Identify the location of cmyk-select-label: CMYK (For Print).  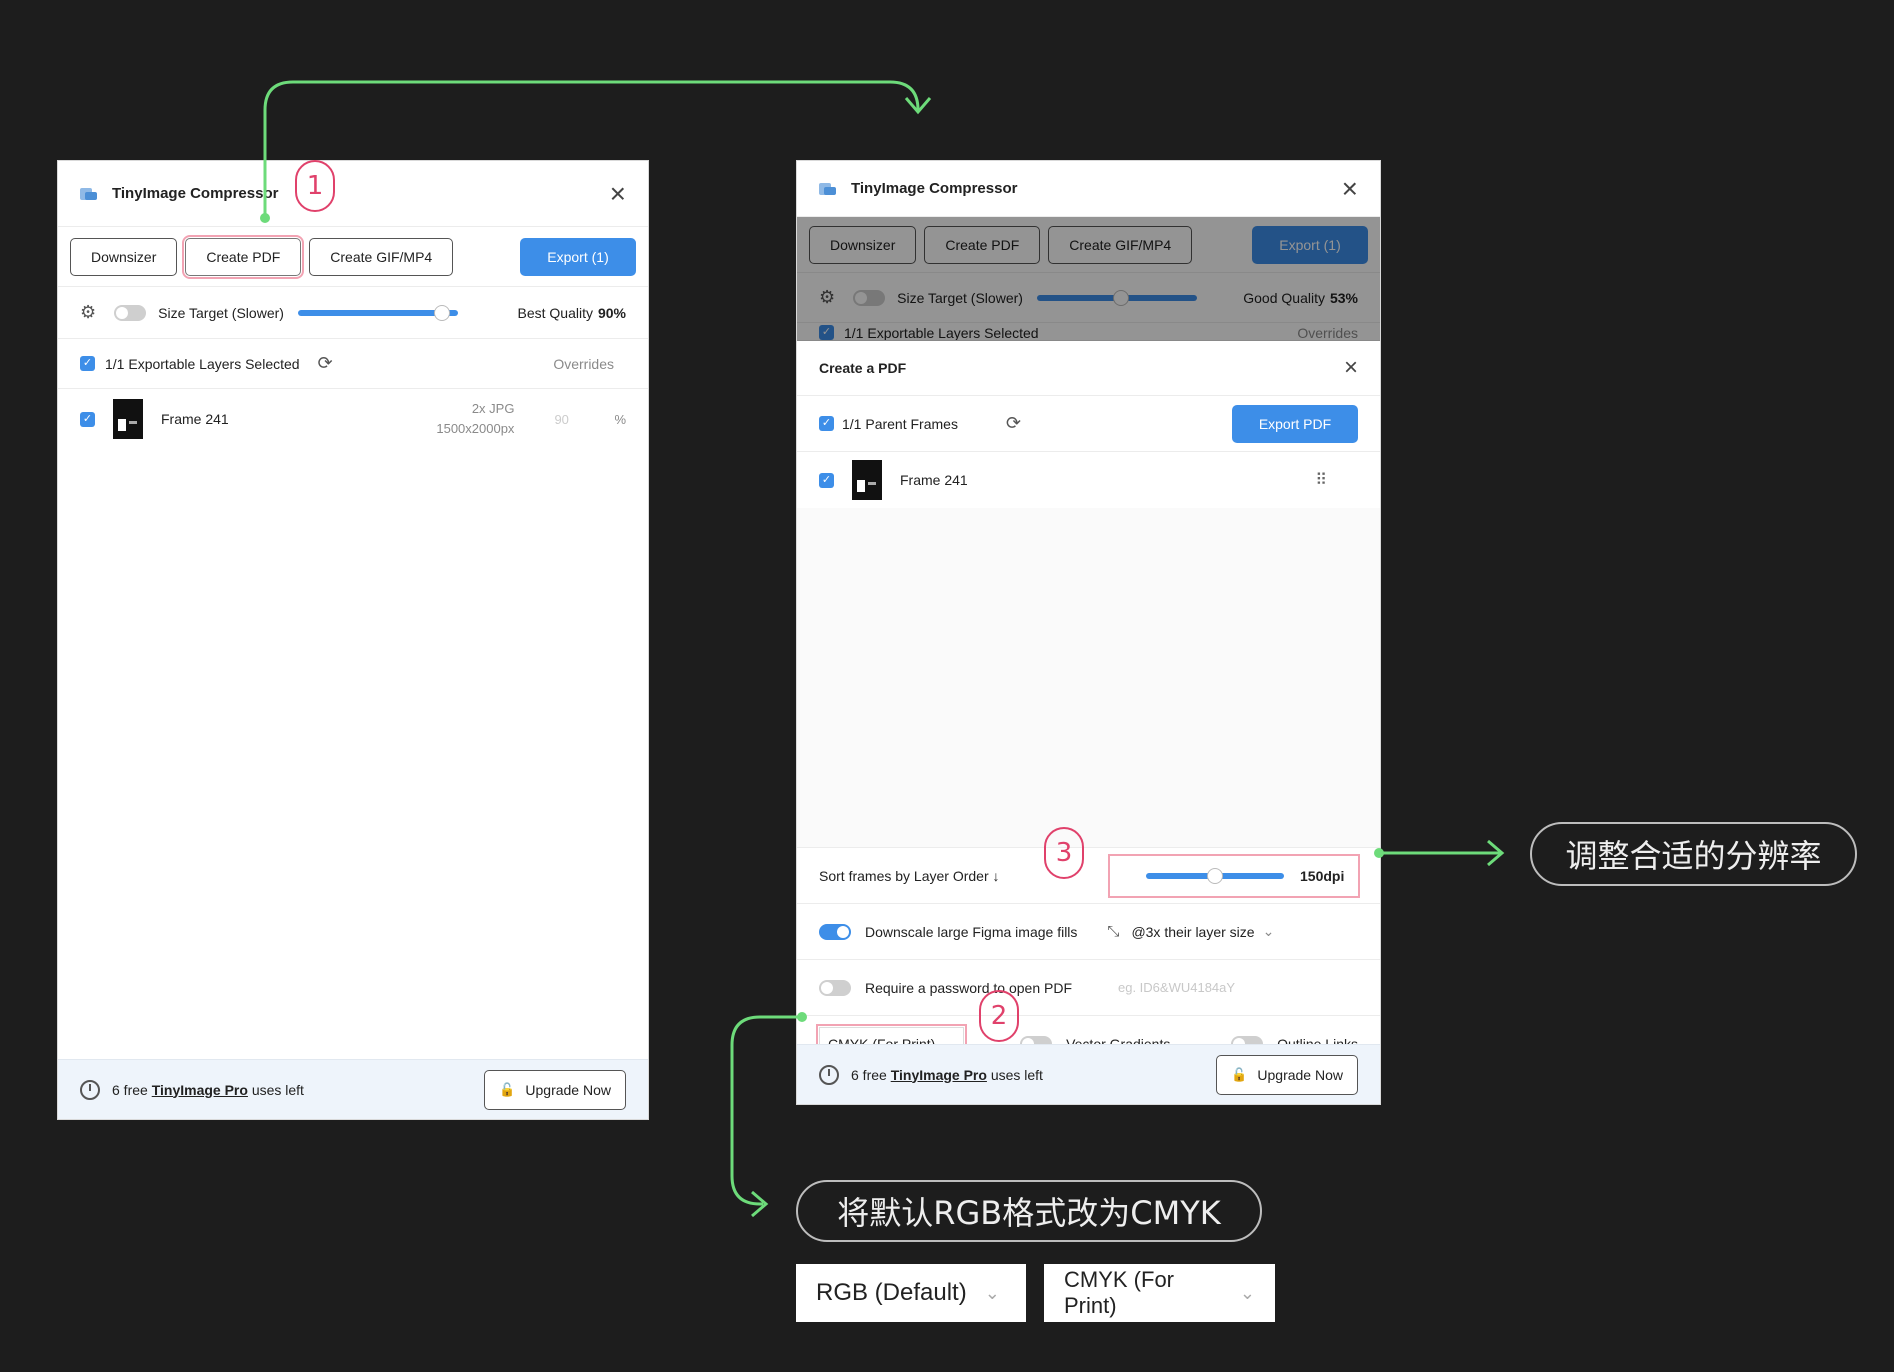
(1119, 1292).